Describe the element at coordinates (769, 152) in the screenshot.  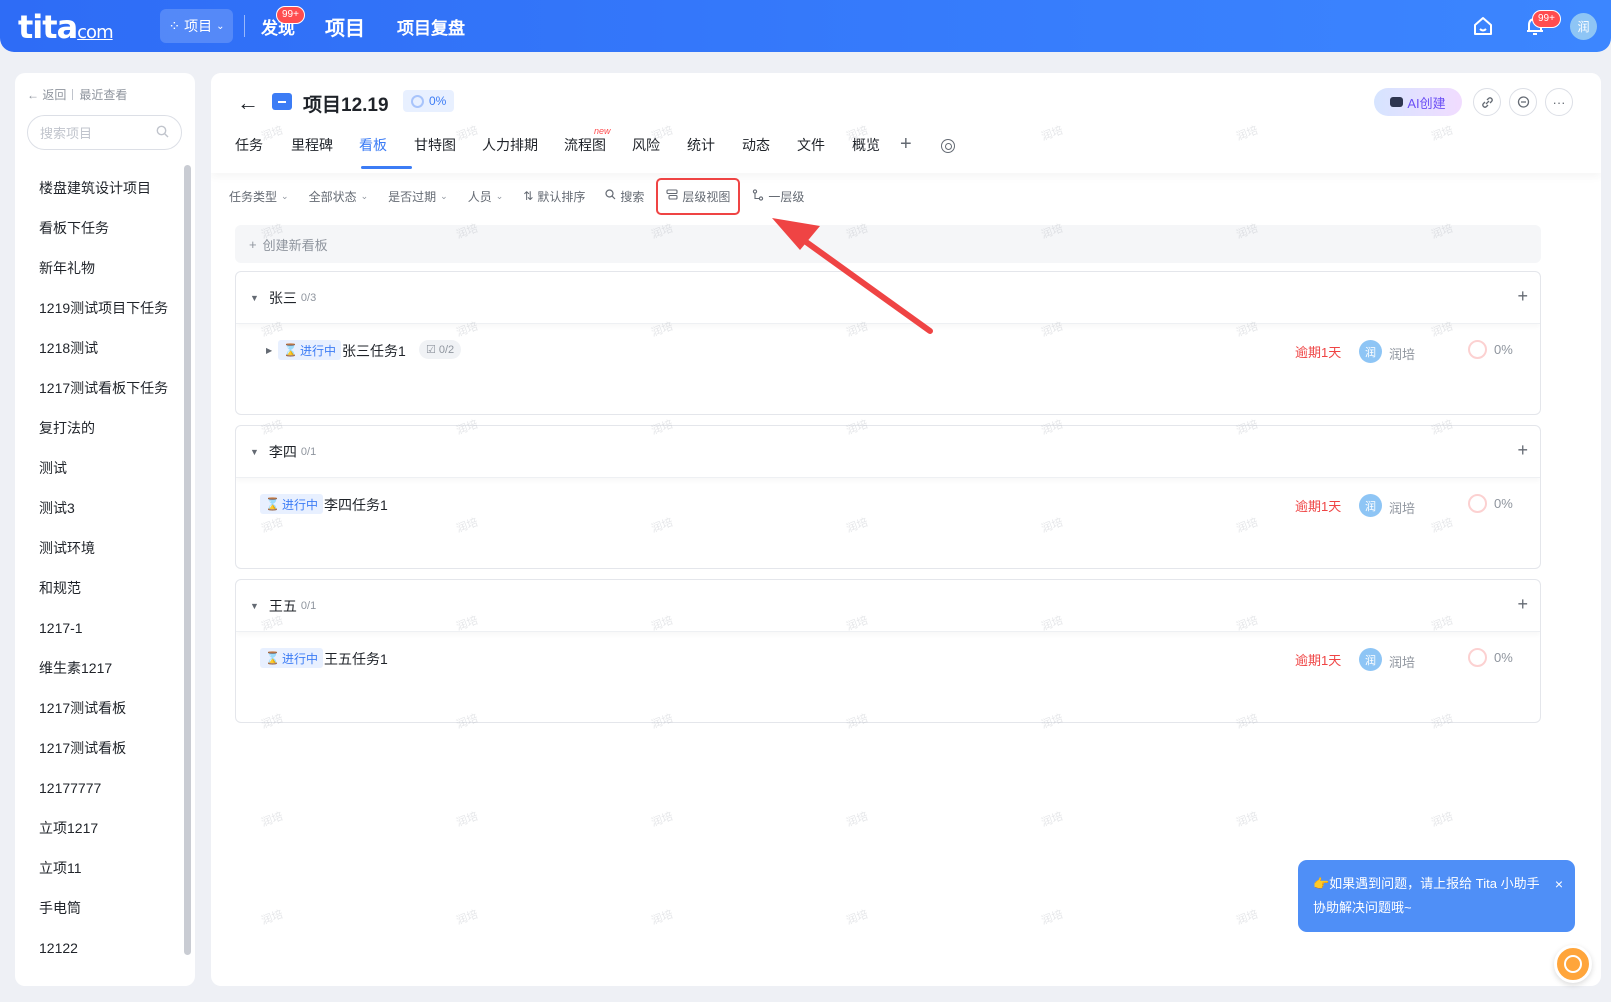
I see `tab-8: 动态` at that location.